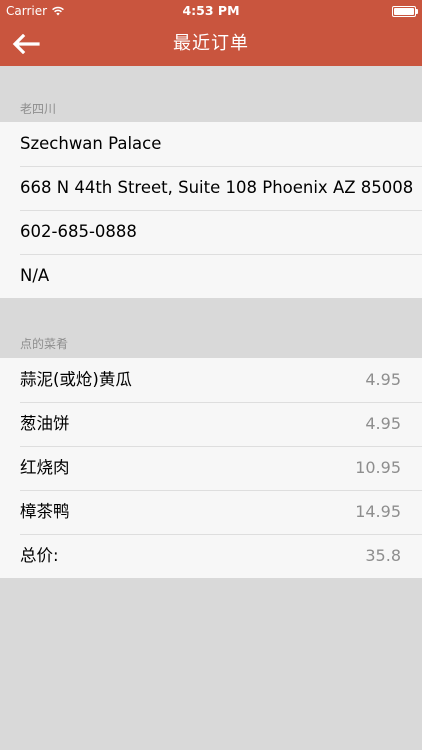 Image resolution: width=422 pixels, height=750 pixels. I want to click on dish-name: 红烧肉, so click(45, 467).